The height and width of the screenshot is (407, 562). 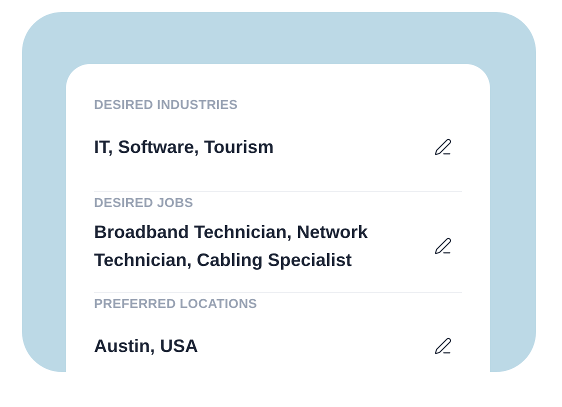 What do you see at coordinates (231, 246) in the screenshot?
I see `section-value: Broadband Technician, Network Technician, Cabling Specialist` at bounding box center [231, 246].